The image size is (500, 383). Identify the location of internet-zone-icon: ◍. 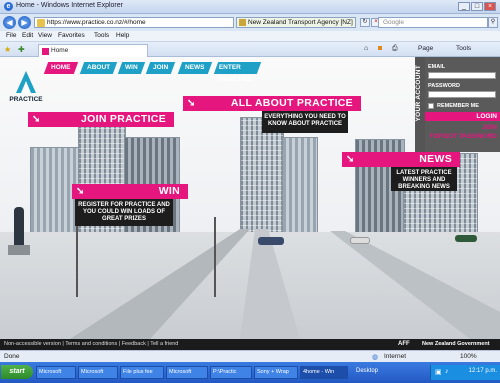
(375, 357).